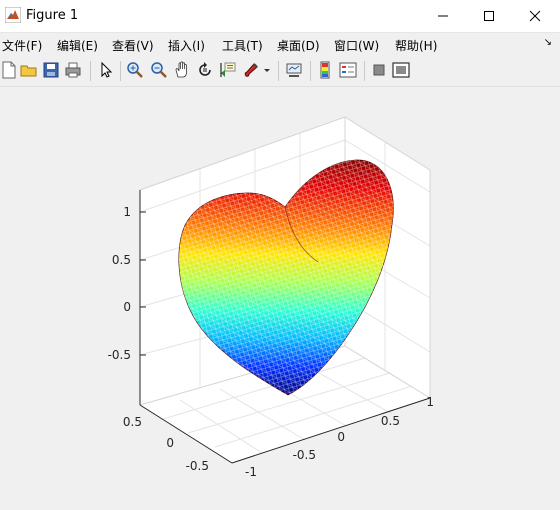  What do you see at coordinates (119, 355) in the screenshot?
I see `z-tick-label: -0.5` at bounding box center [119, 355].